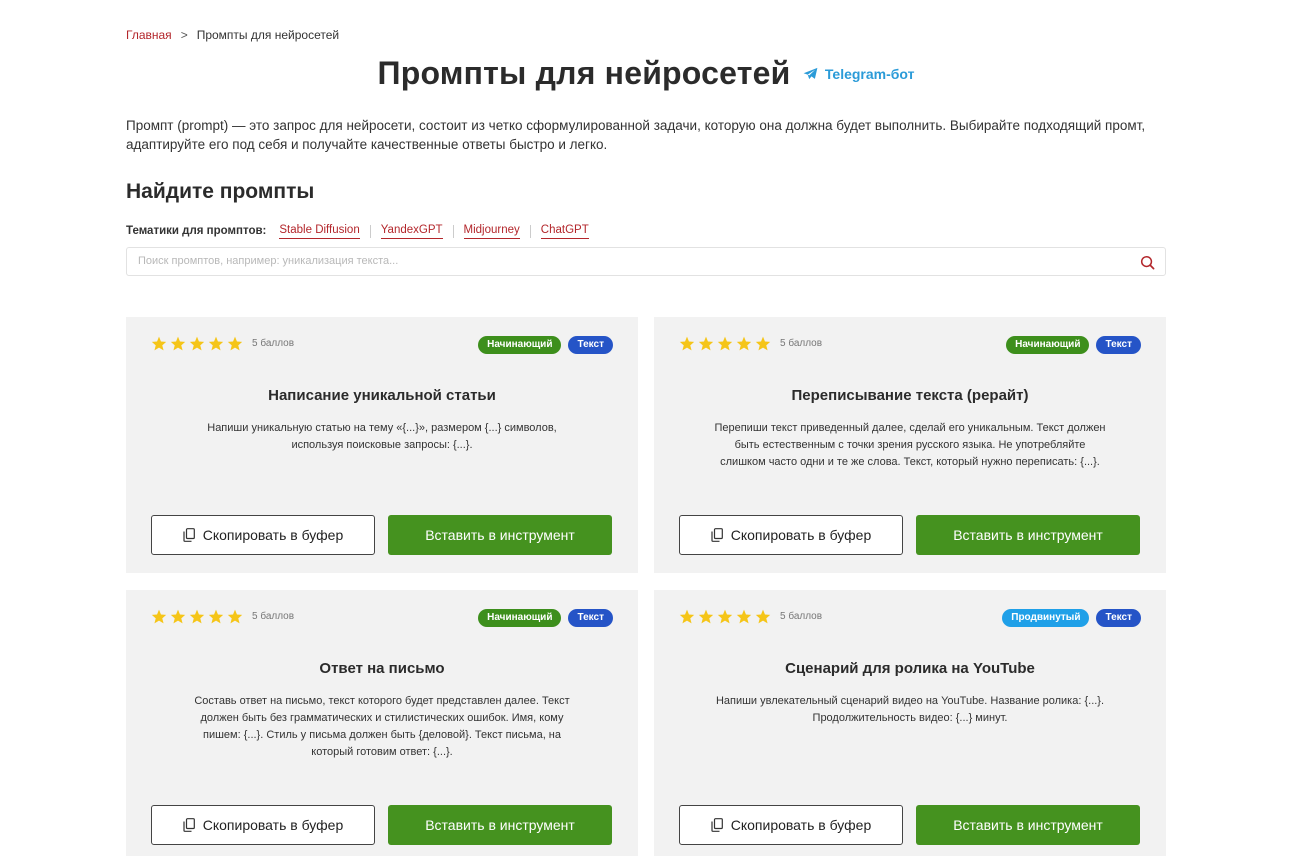  Describe the element at coordinates (196, 231) in the screenshot. I see `topics-label: Тематики для промптов:` at that location.